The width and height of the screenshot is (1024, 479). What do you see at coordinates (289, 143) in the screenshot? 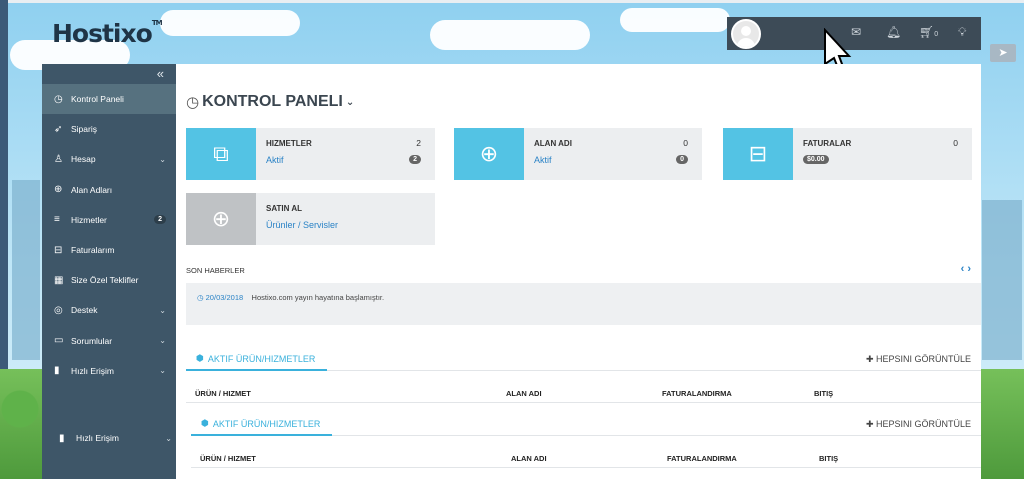
I see `card-title: HIZMETLER` at bounding box center [289, 143].